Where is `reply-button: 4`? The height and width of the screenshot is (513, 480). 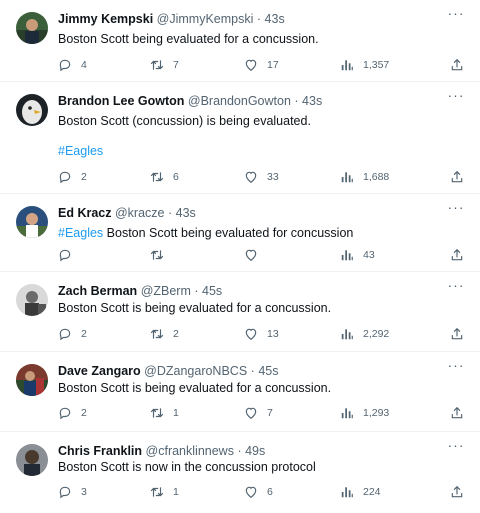
reply-button: 4 is located at coordinates (72, 65).